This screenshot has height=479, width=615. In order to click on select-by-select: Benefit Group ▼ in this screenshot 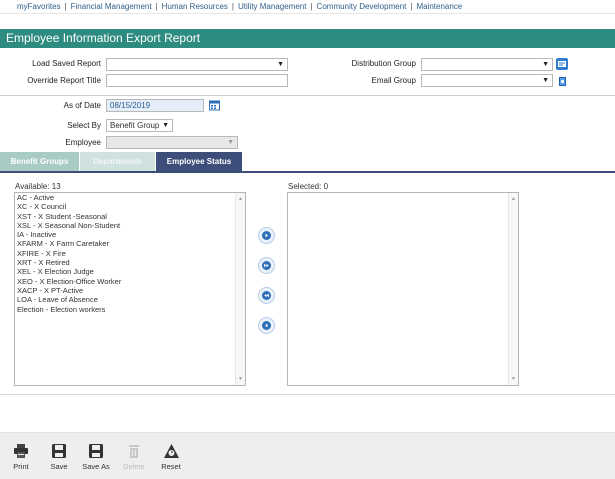, I will do `click(139, 125)`.